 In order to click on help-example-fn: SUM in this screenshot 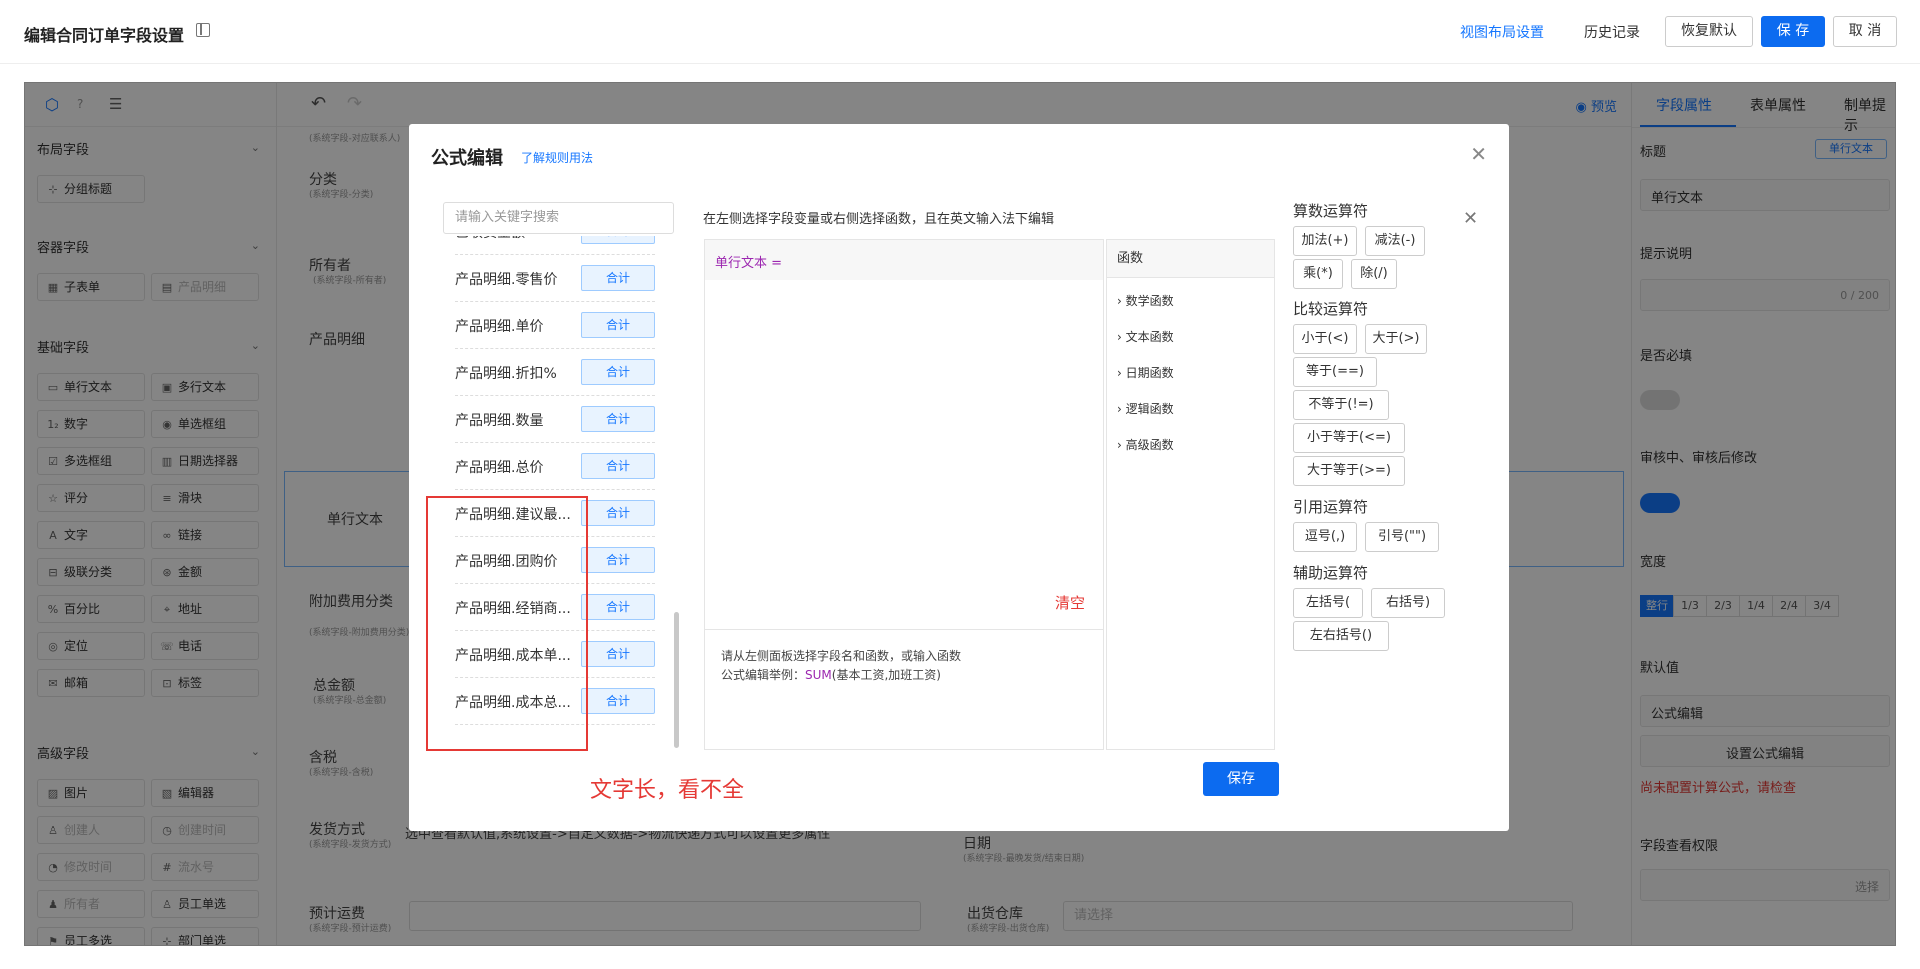, I will do `click(818, 675)`.